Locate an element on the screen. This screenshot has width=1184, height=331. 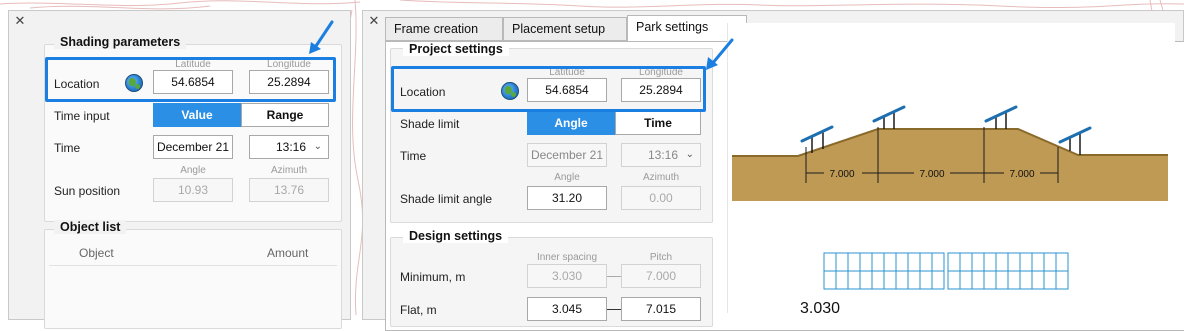
object-list-title: Object list is located at coordinates (90, 227).